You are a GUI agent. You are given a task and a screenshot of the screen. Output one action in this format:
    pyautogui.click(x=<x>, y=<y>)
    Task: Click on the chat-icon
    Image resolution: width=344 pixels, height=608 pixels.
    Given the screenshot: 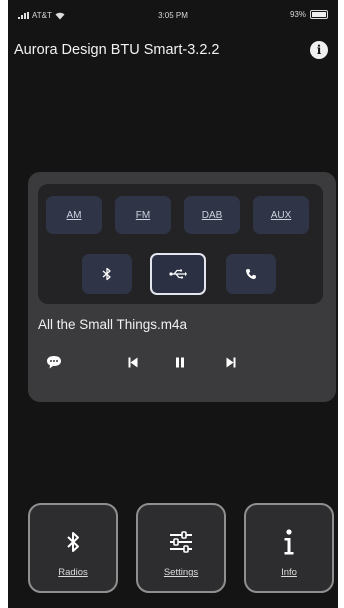 What is the action you would take?
    pyautogui.click(x=54, y=362)
    